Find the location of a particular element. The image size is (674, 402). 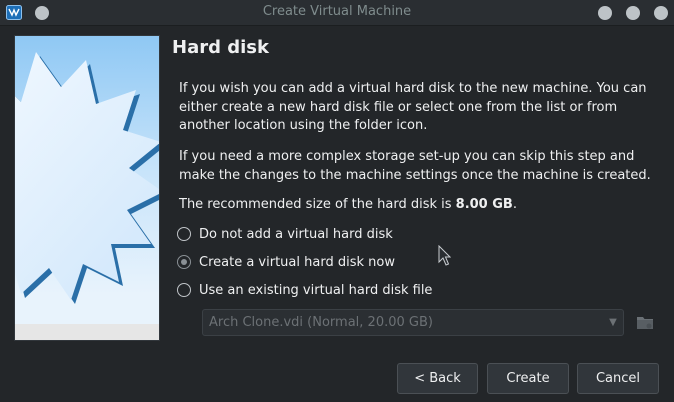

folder-icon is located at coordinates (645, 322).